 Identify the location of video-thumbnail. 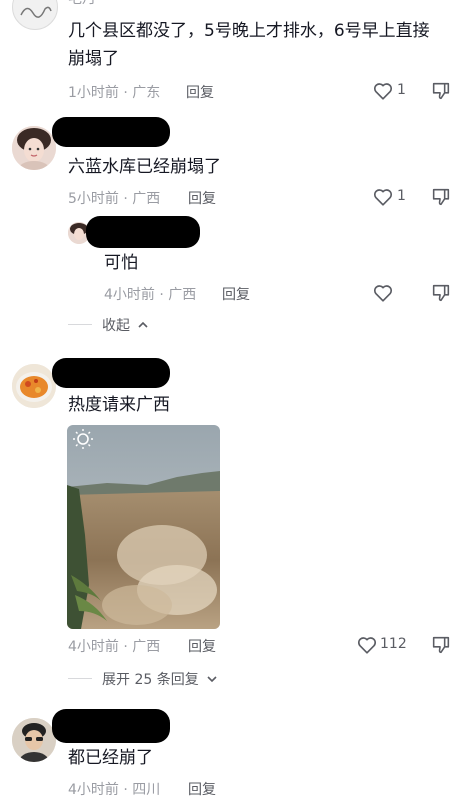
(143, 527).